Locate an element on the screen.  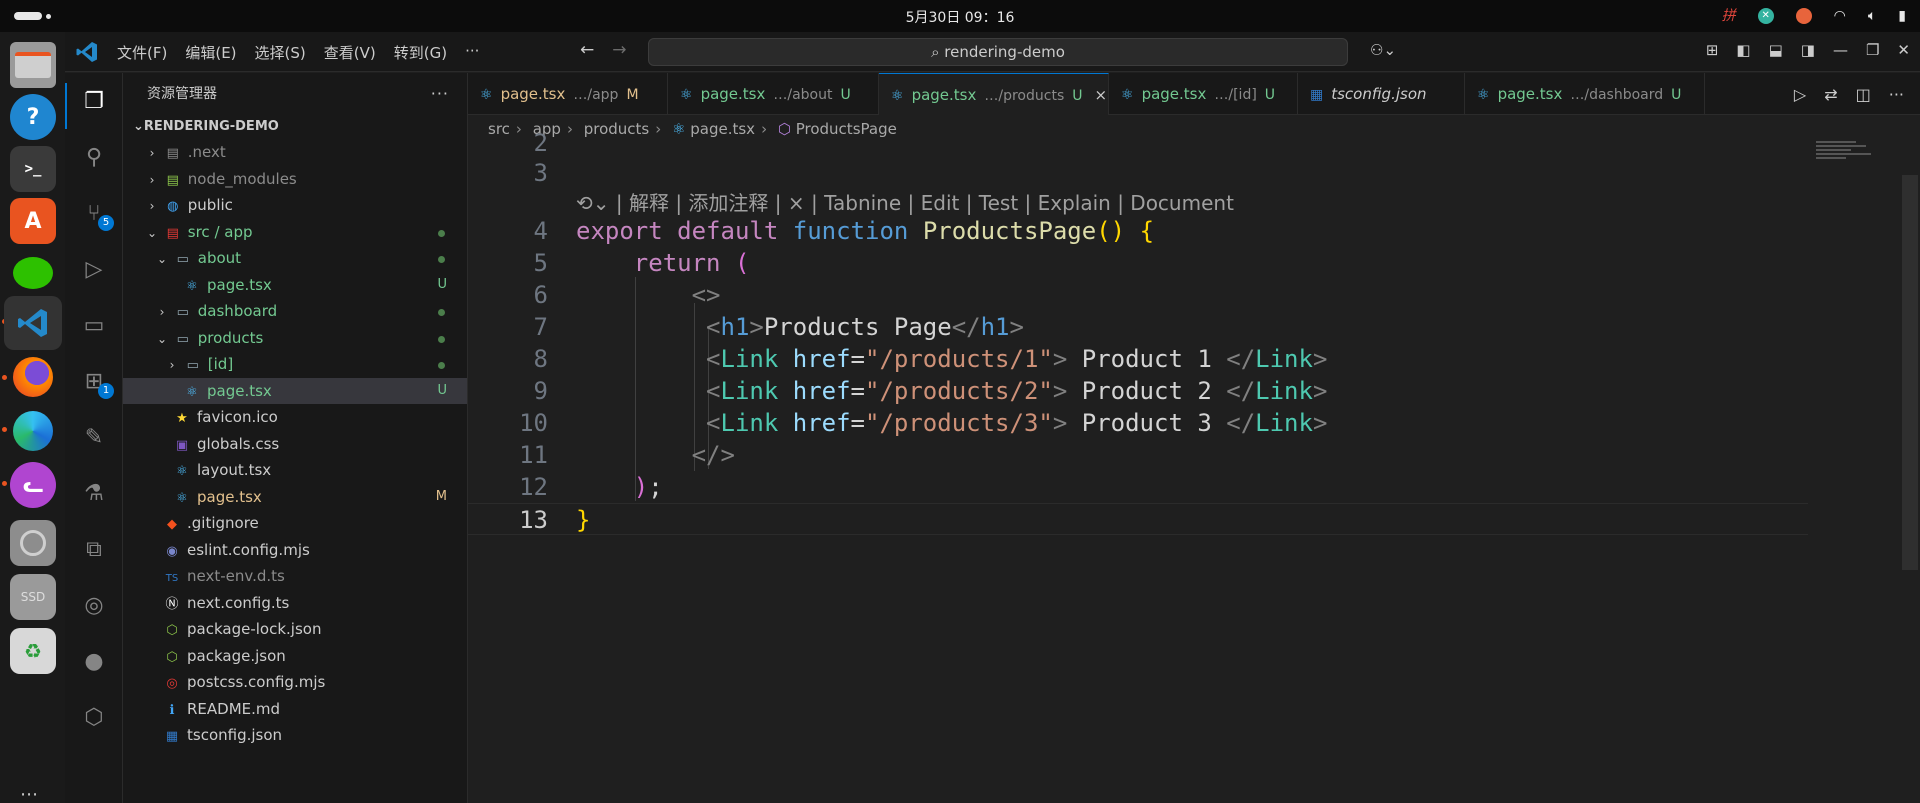
minimize-icon: — is located at coordinates (1840, 50).